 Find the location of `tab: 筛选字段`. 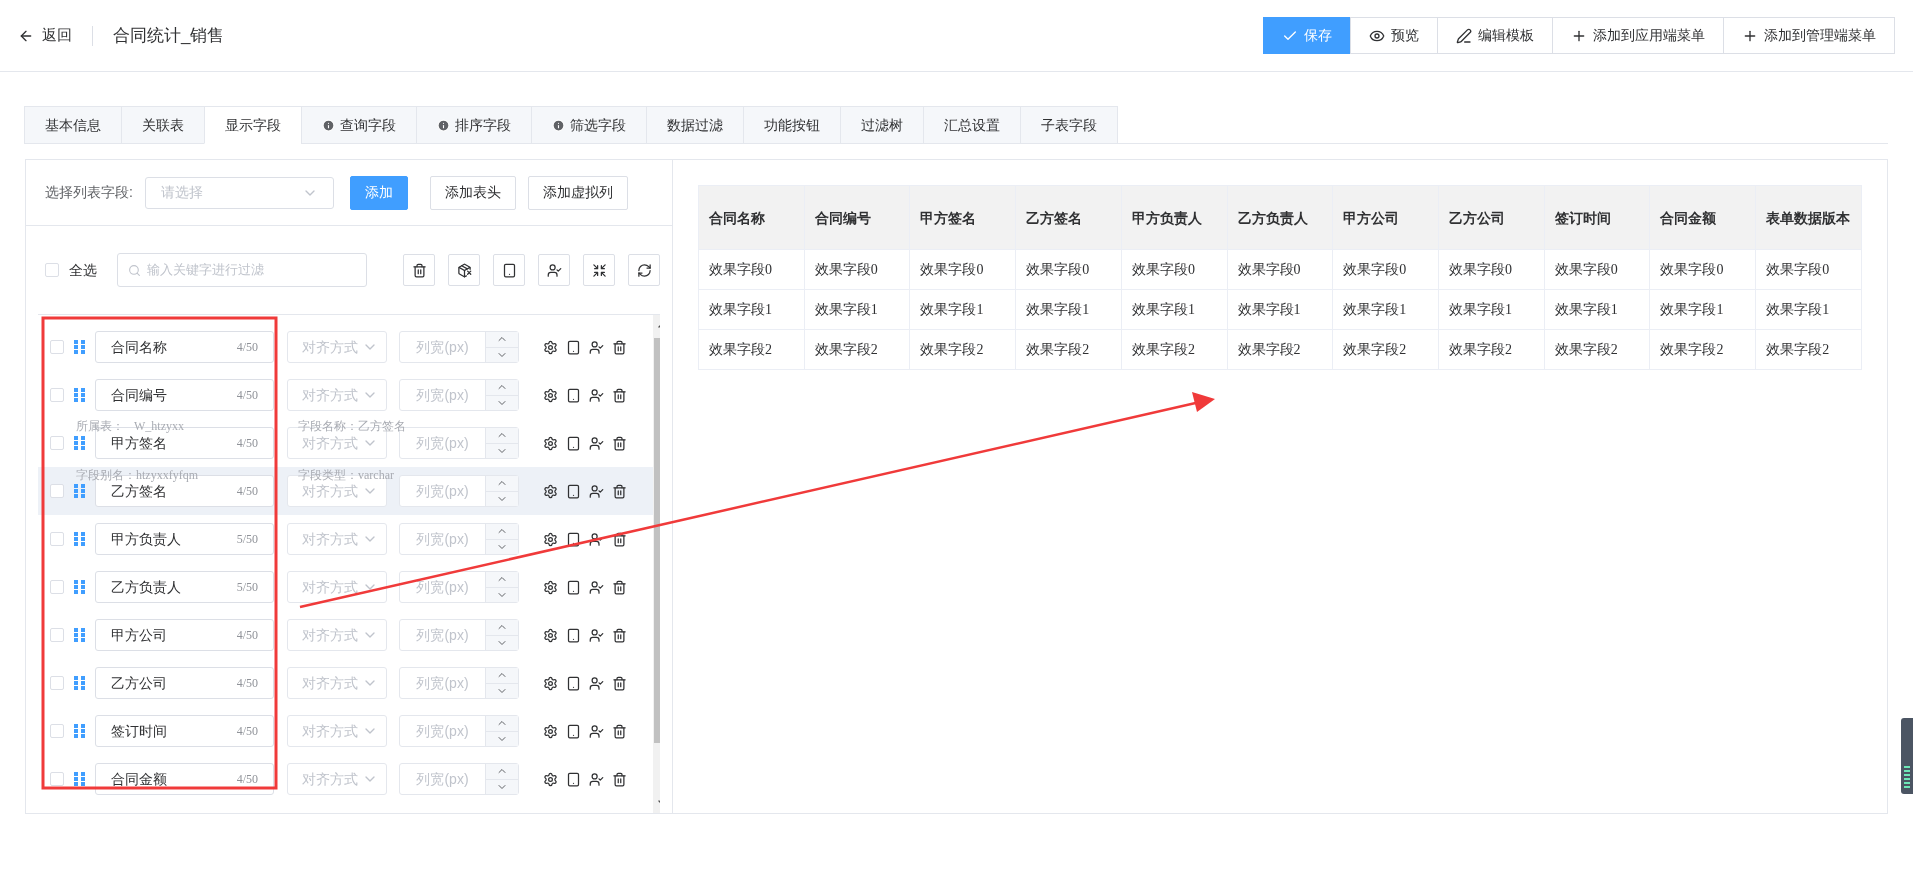

tab: 筛选字段 is located at coordinates (589, 125).